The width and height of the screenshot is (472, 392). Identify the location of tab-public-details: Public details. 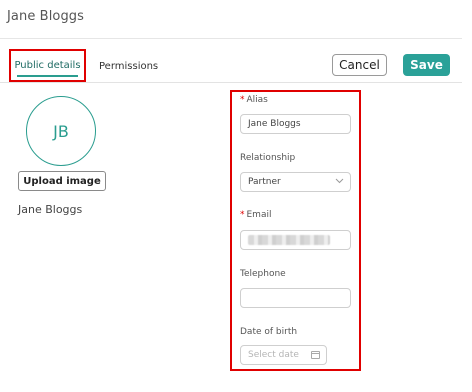
(47, 65).